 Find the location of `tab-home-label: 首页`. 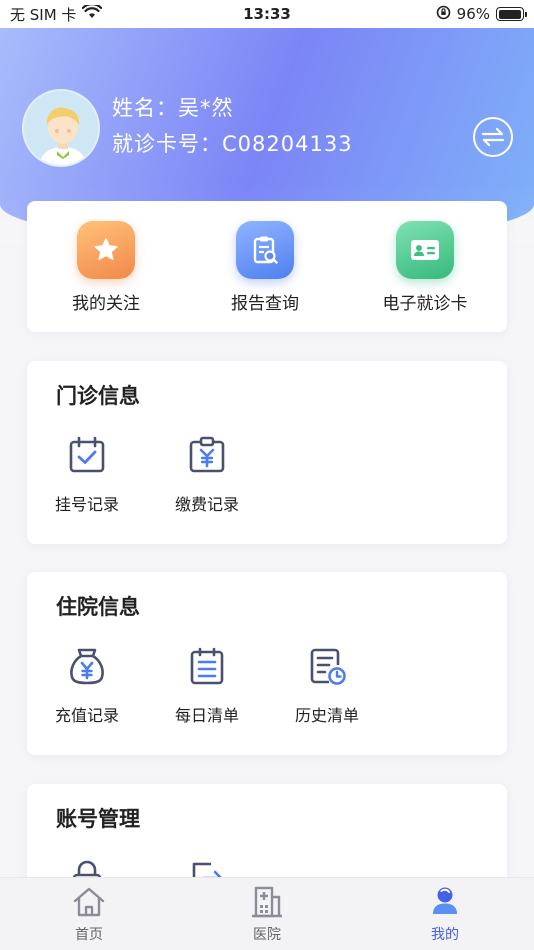

tab-home-label: 首页 is located at coordinates (89, 935).